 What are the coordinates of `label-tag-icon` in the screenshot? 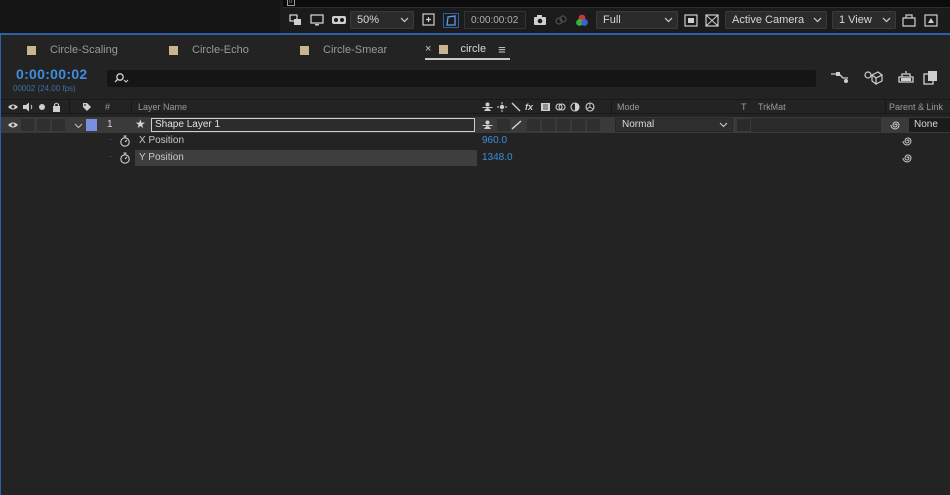 It's located at (87, 107).